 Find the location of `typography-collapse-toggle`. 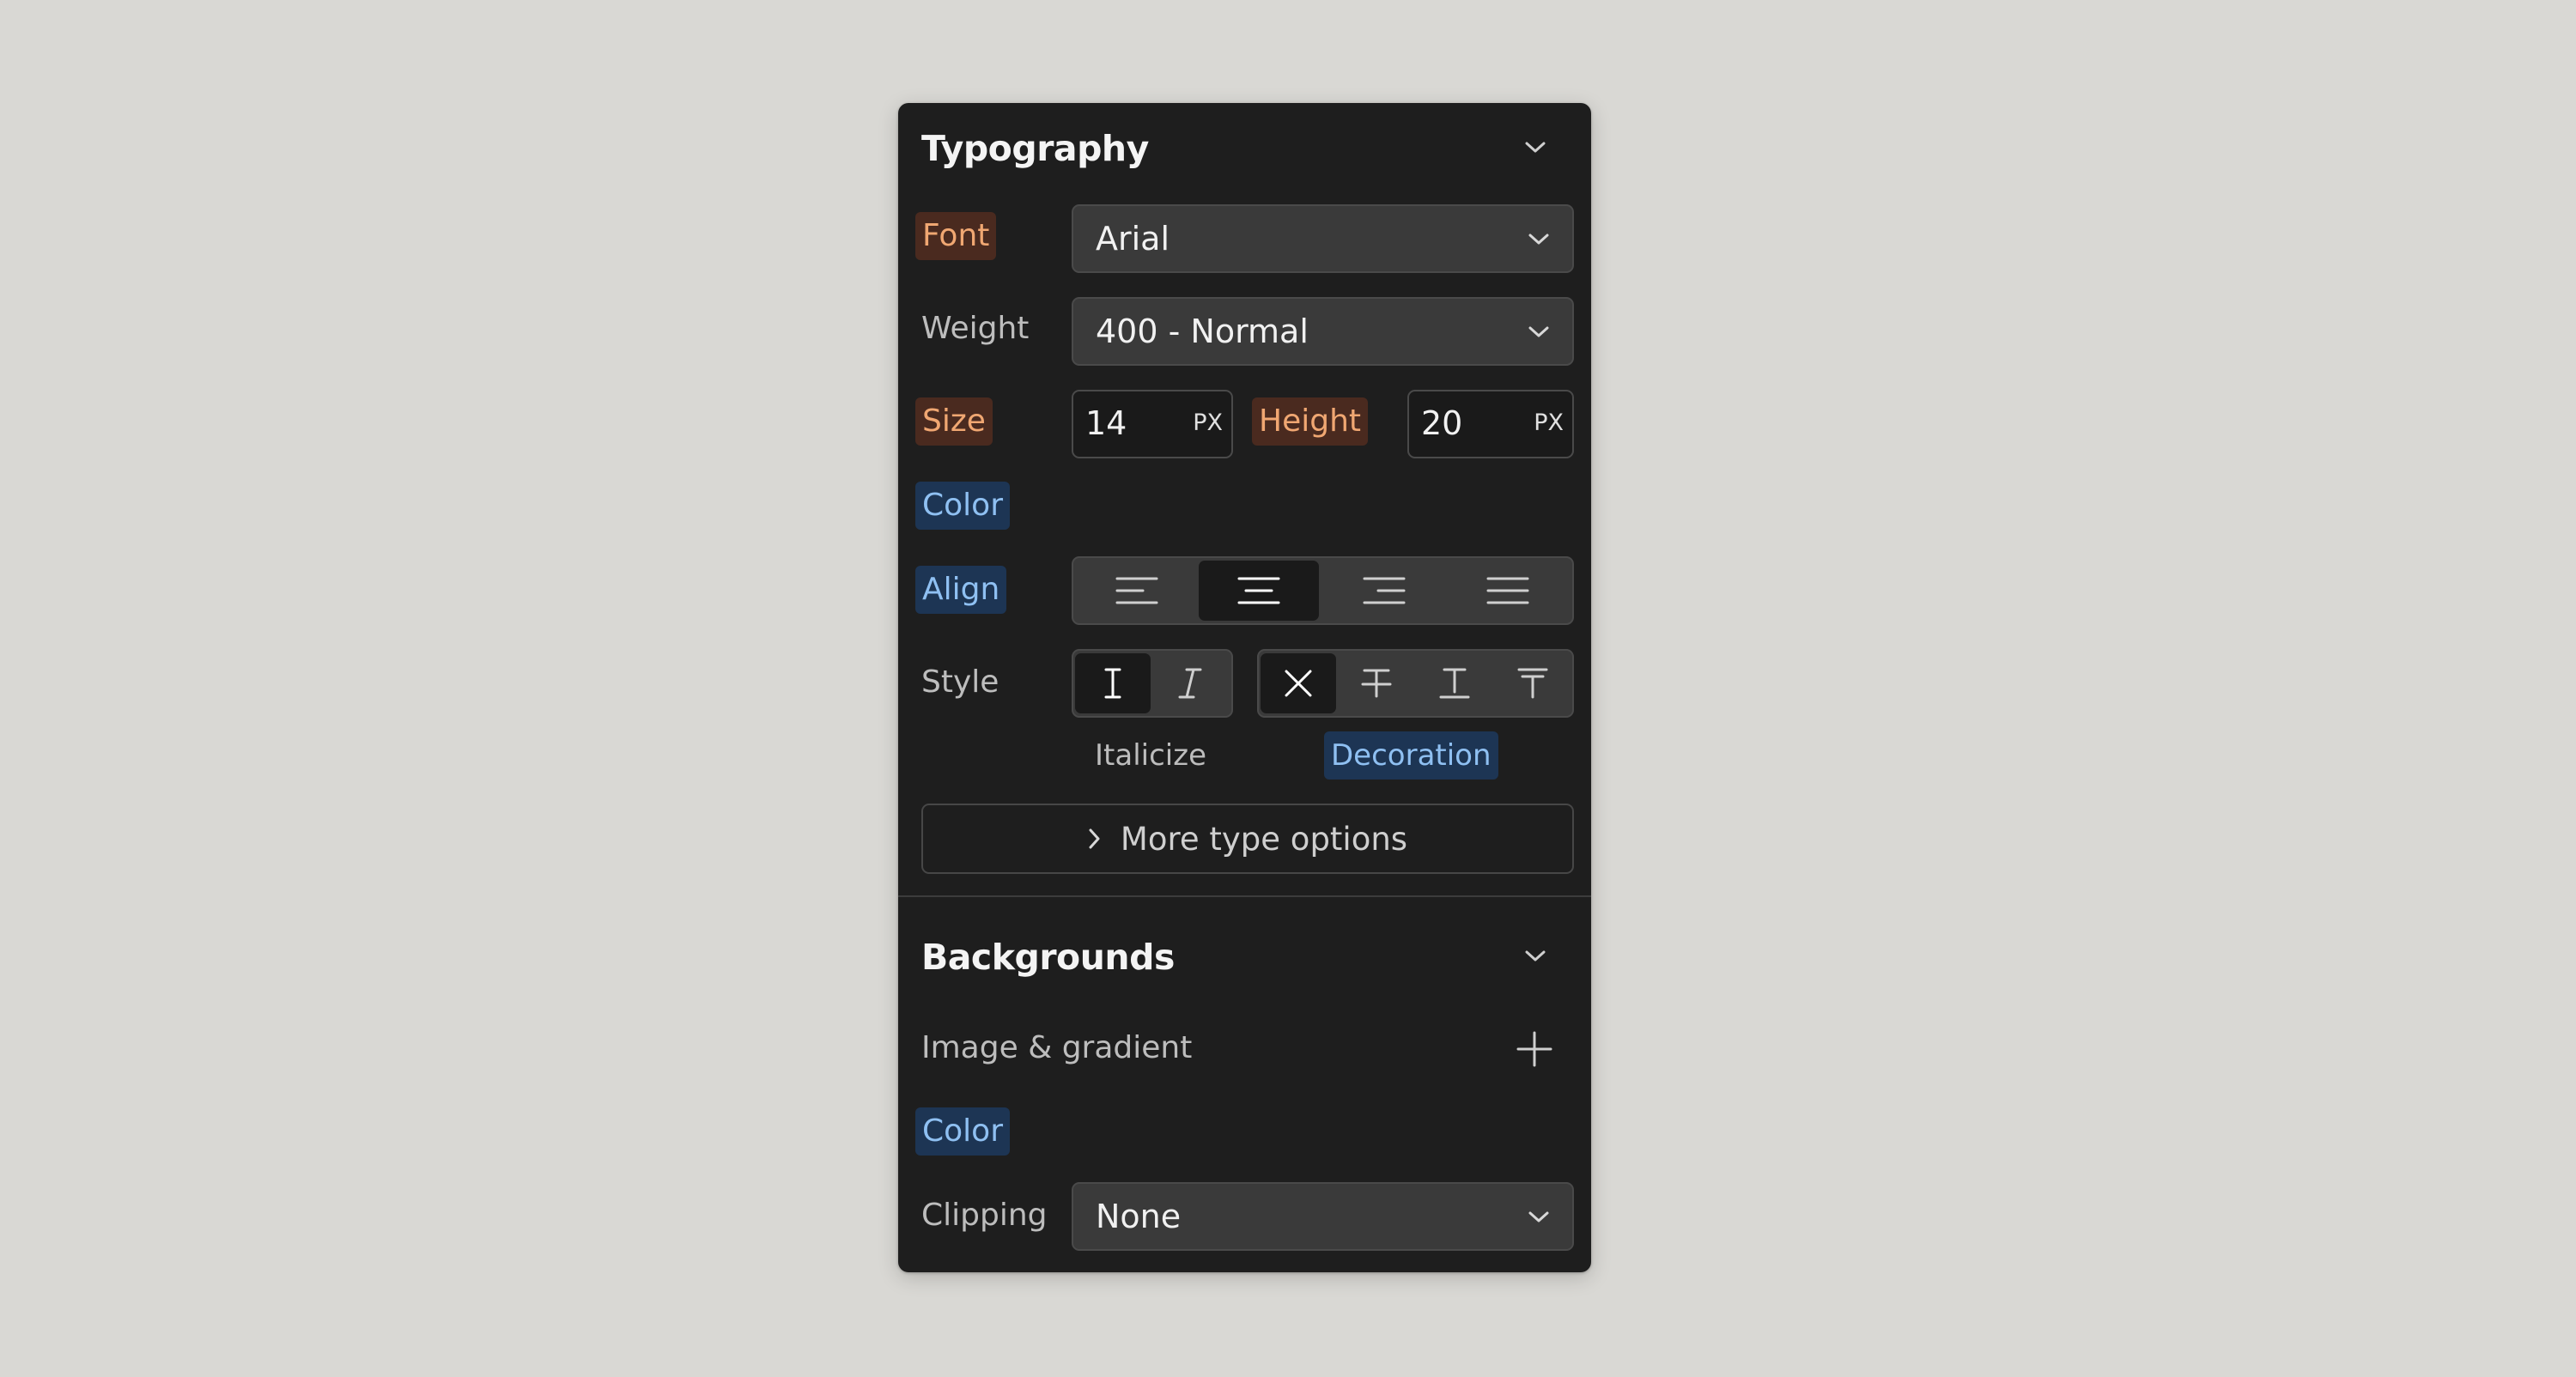

typography-collapse-toggle is located at coordinates (1535, 149).